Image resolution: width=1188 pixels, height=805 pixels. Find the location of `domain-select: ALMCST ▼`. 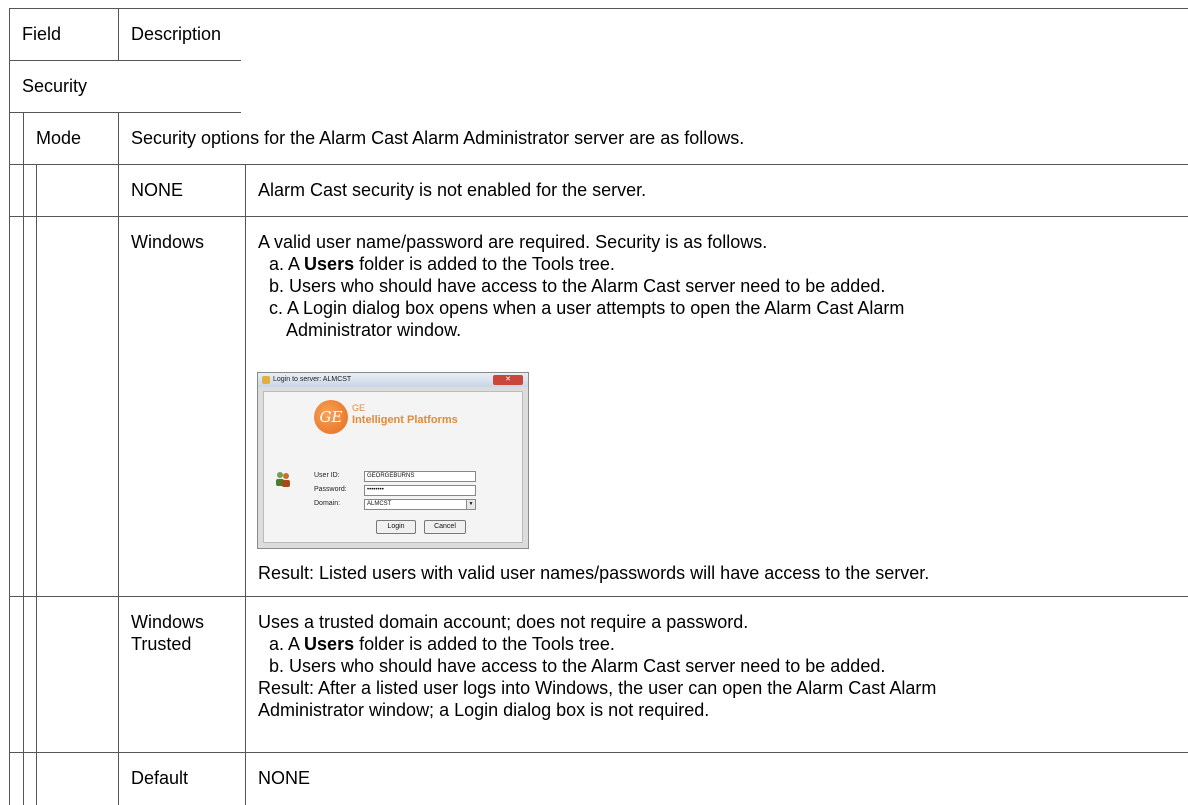

domain-select: ALMCST ▼ is located at coordinates (420, 504).